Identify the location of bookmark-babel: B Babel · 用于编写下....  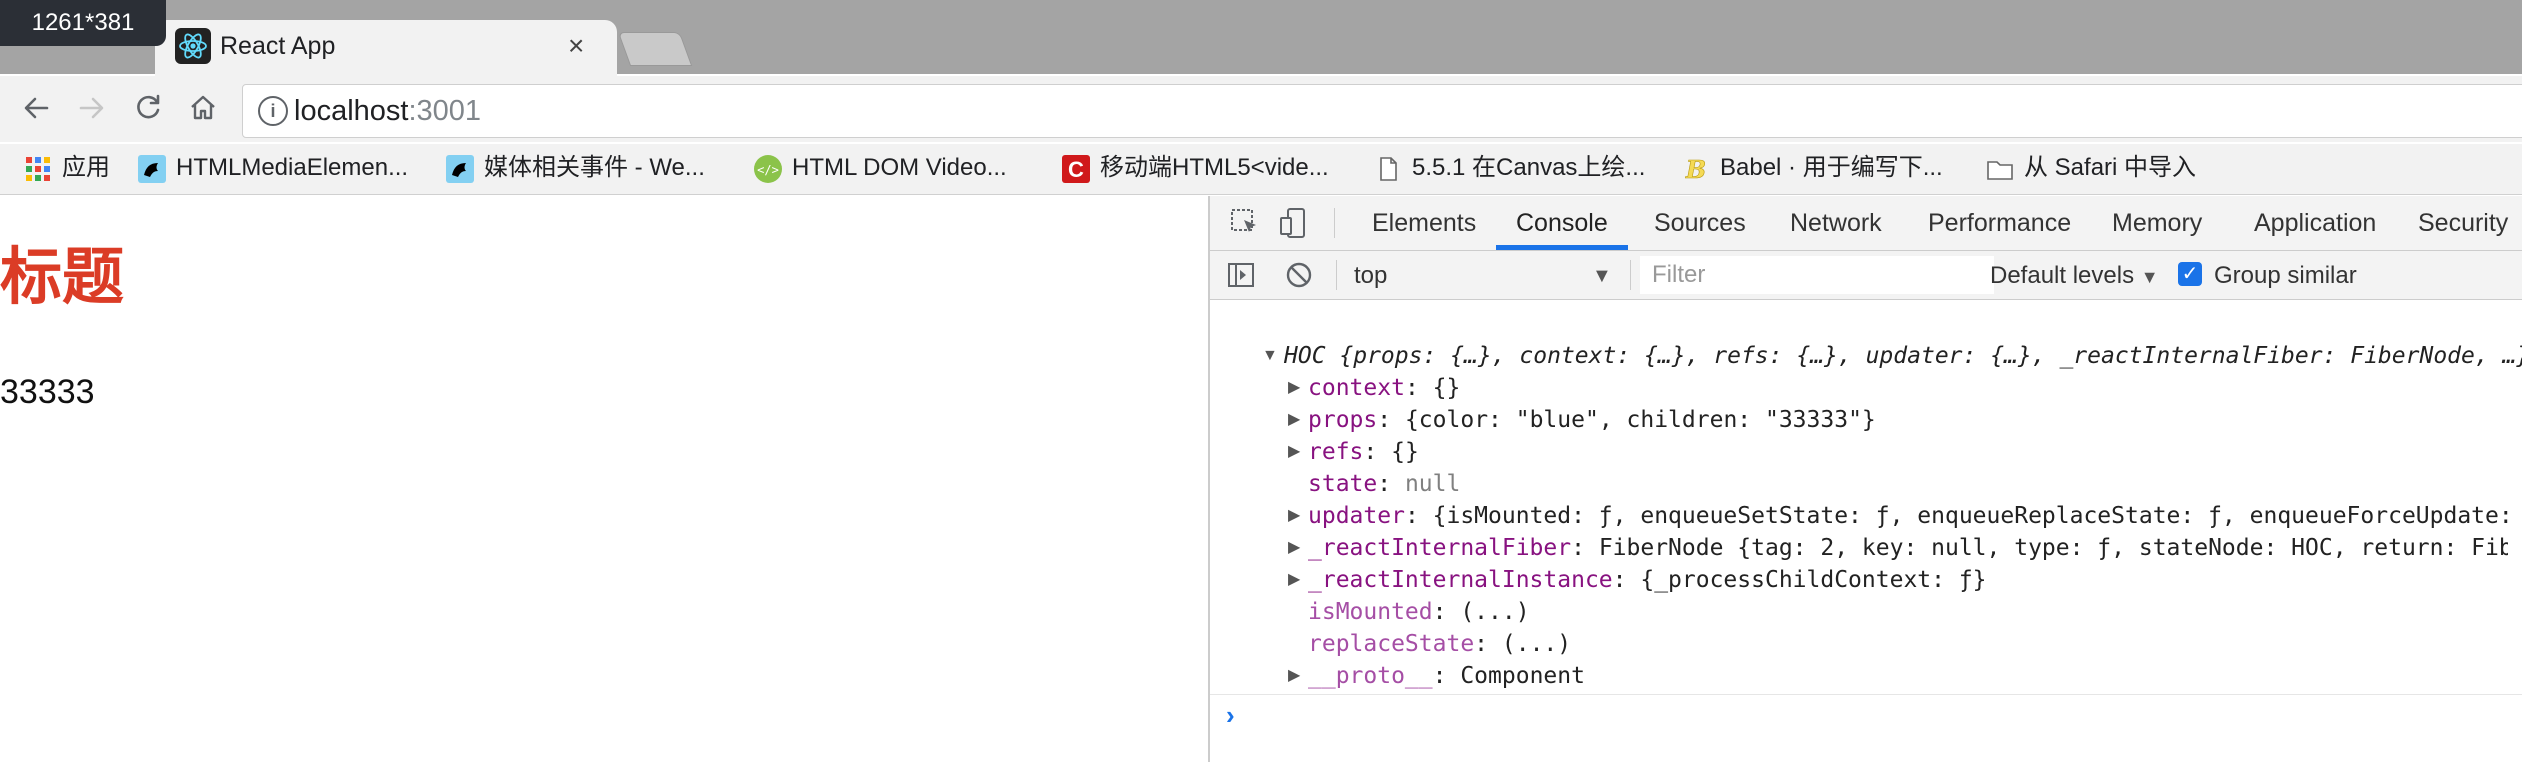
(1812, 168).